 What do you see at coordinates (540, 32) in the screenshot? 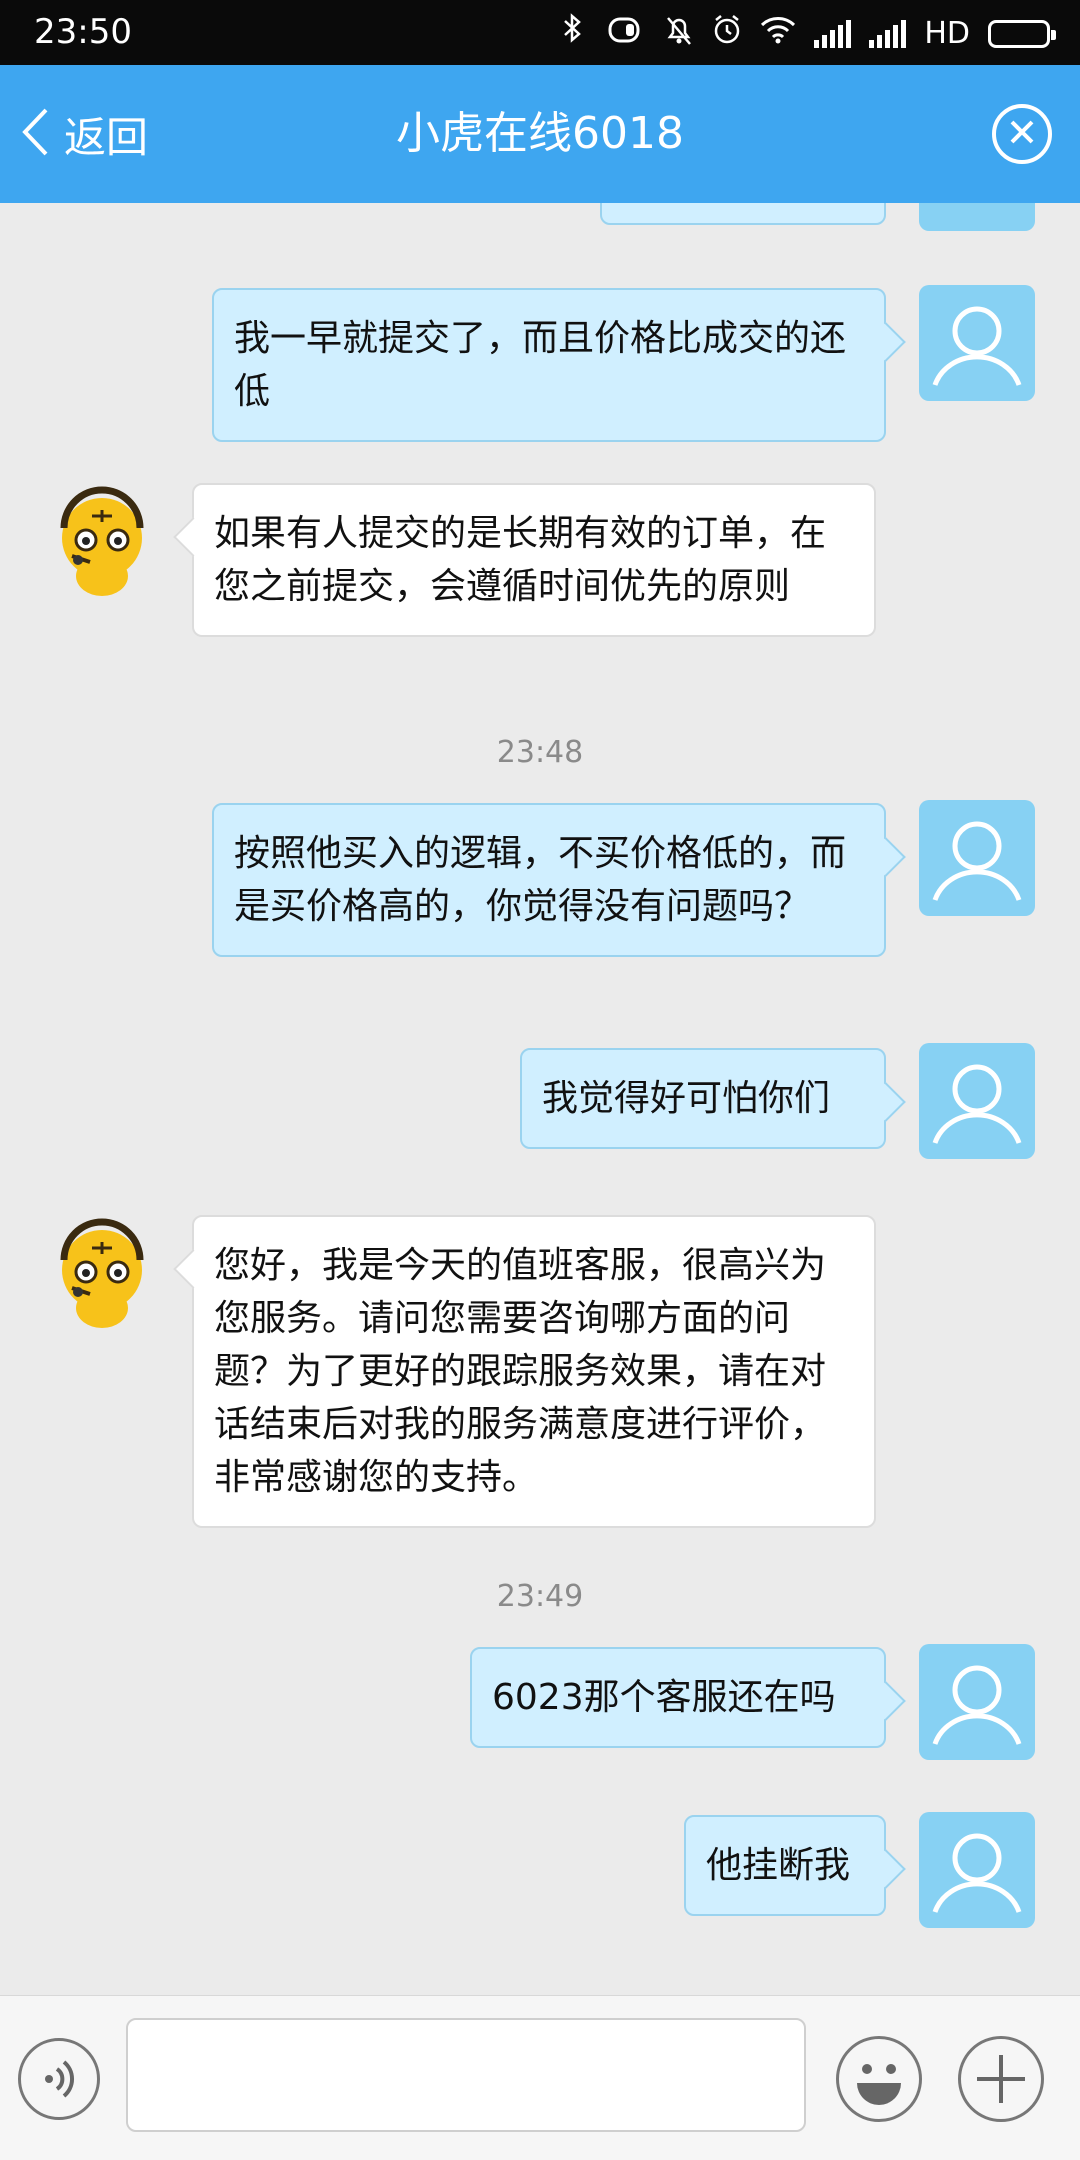
I see `status-bar: 23:50 HD` at bounding box center [540, 32].